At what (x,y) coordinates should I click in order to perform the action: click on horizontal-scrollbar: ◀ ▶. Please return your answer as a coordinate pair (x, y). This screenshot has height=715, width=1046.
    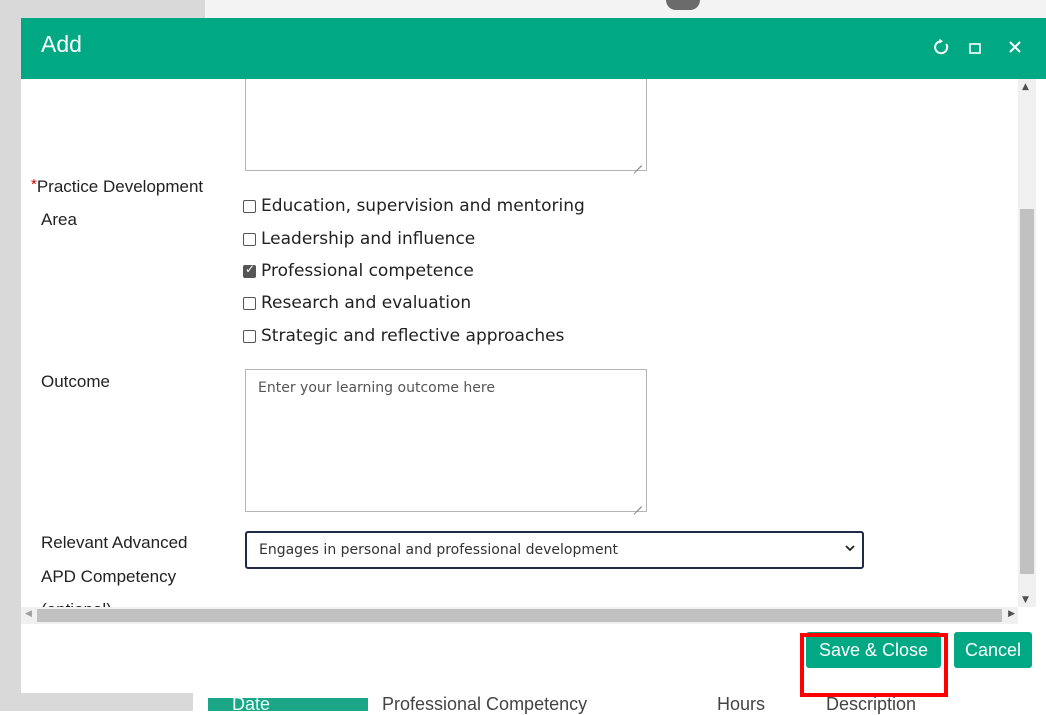
    Looking at the image, I should click on (519, 615).